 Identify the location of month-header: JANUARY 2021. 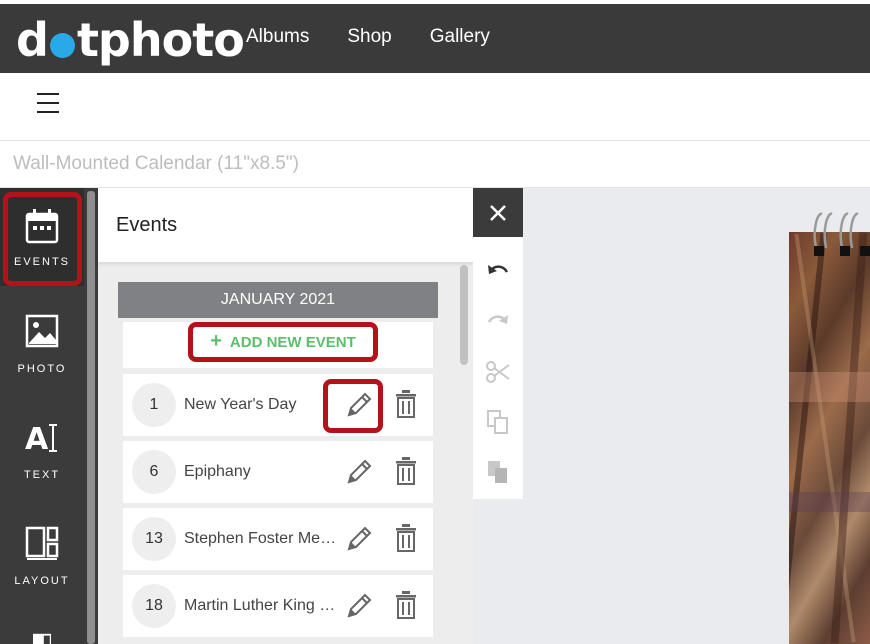
(278, 300).